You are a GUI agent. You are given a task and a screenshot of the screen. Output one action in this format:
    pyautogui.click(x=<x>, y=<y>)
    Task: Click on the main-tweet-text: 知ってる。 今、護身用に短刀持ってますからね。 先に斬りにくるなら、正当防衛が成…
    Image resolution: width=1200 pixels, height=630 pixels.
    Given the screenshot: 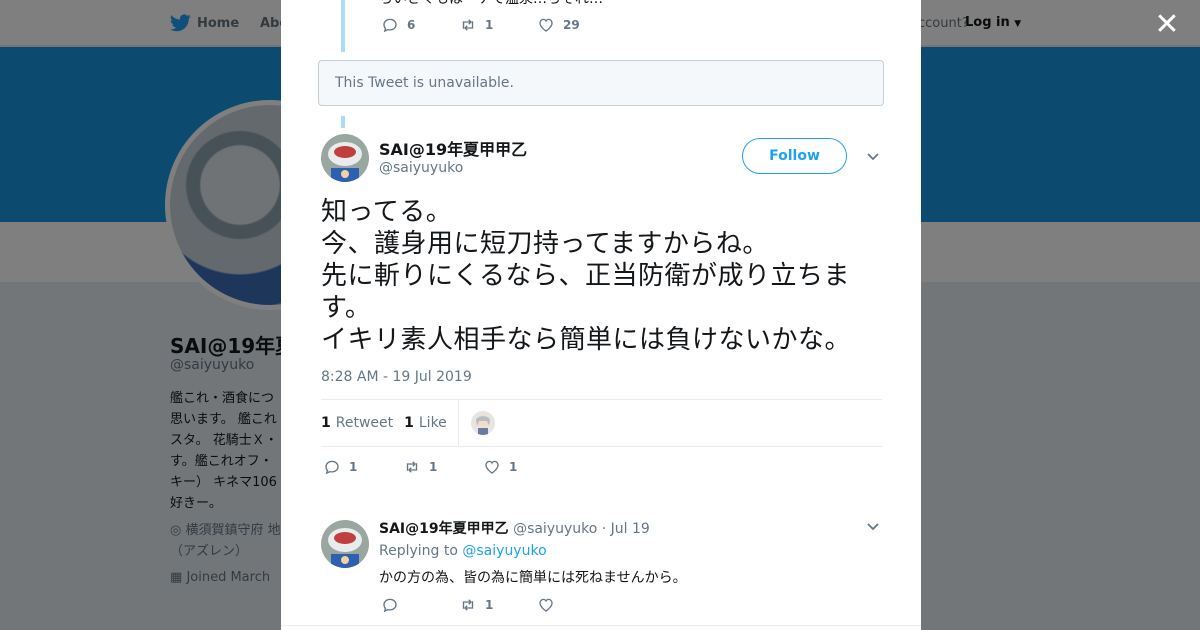 What is the action you would take?
    pyautogui.click(x=606, y=276)
    